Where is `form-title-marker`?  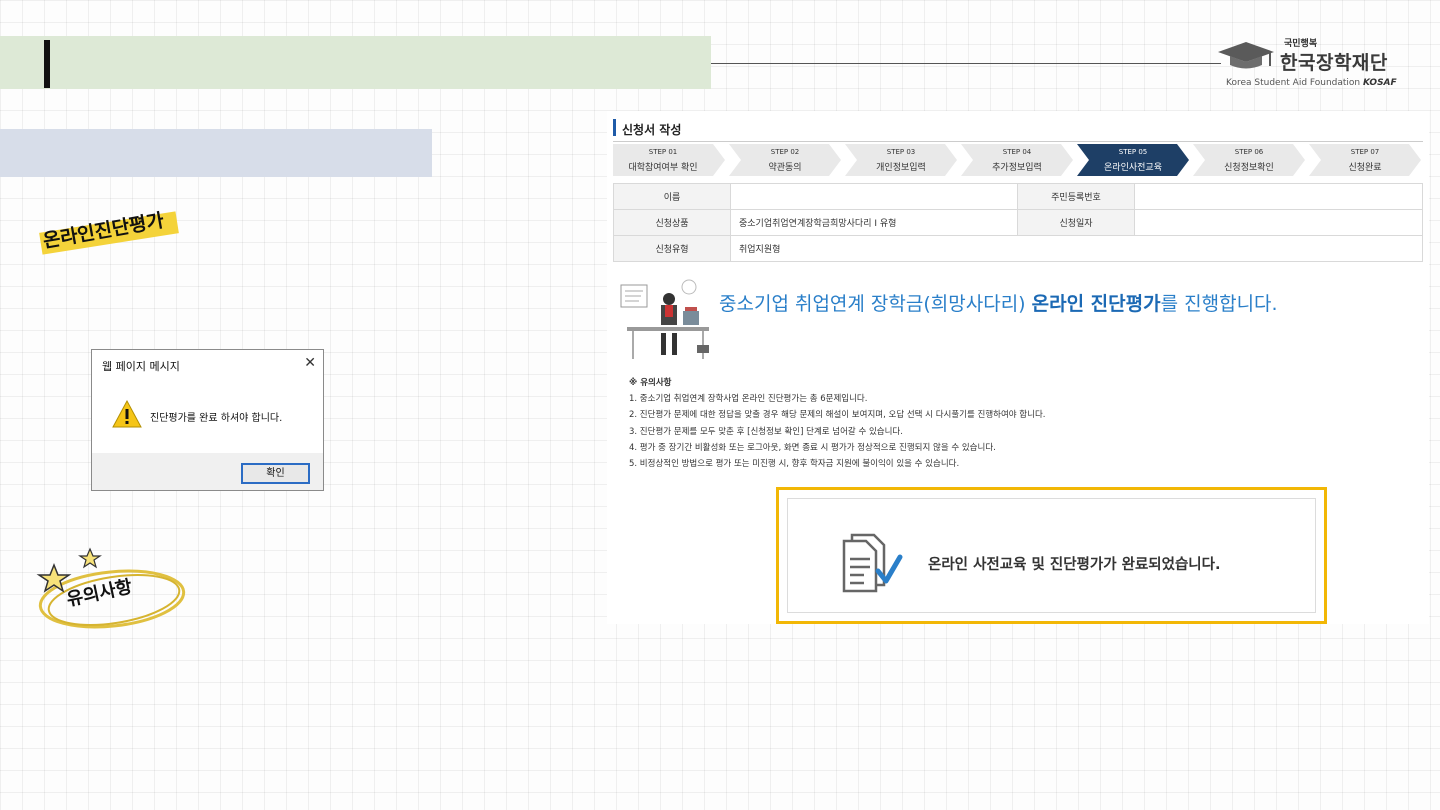
form-title-marker is located at coordinates (614, 127).